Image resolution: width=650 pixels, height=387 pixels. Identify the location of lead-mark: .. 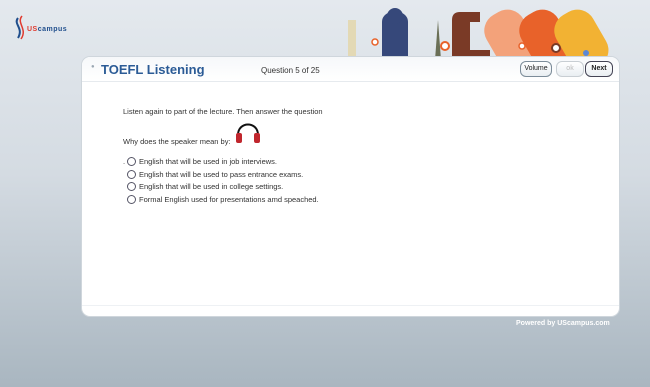
(124, 161).